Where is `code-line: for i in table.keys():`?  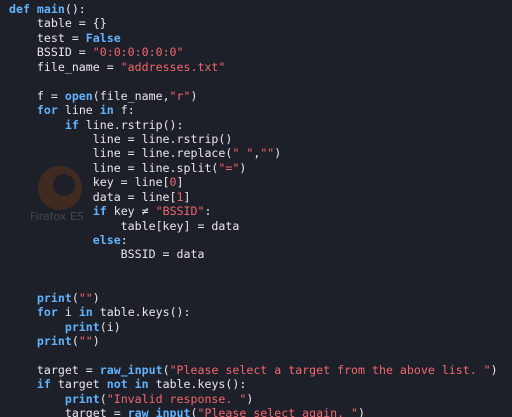 code-line: for i in table.keys(): is located at coordinates (253, 312).